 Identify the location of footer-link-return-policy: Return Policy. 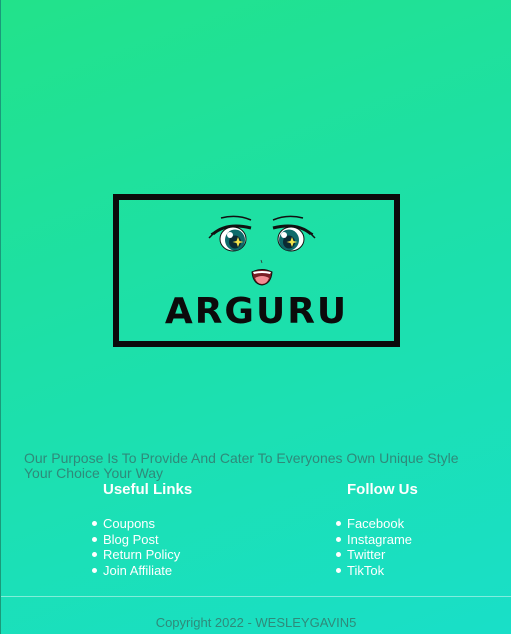
(191, 555).